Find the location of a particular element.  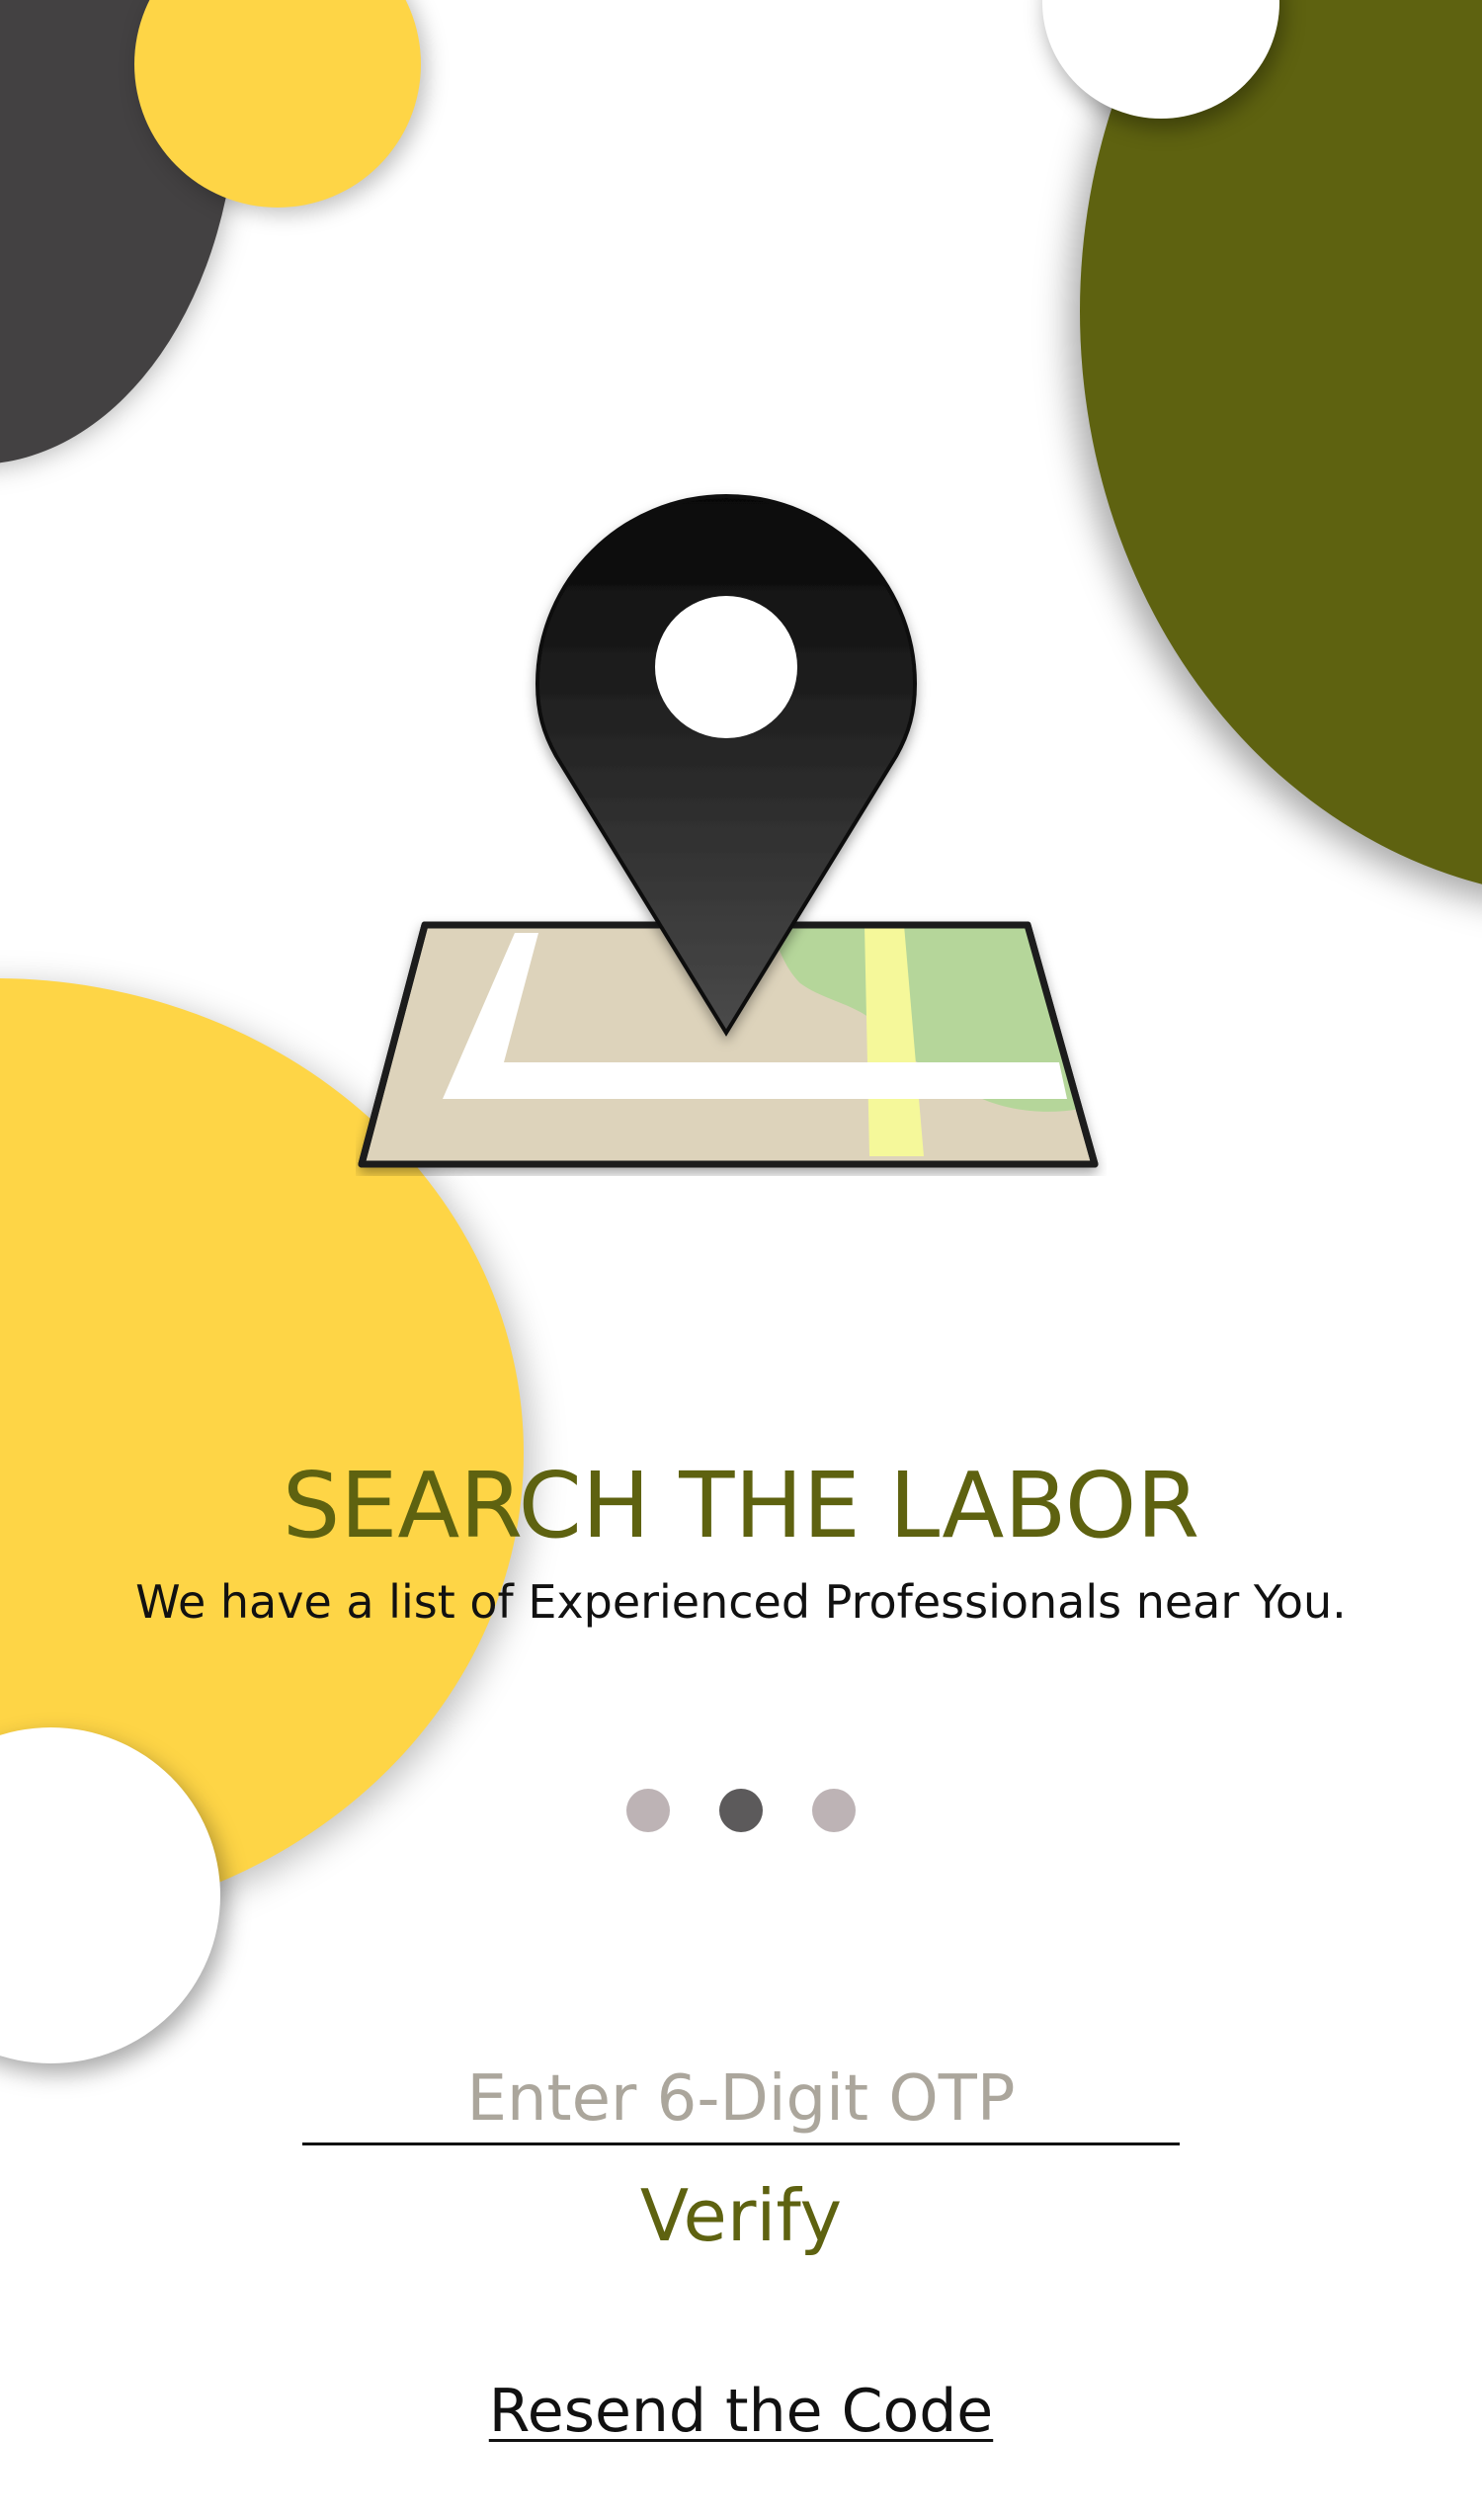

map-location-pin-icon is located at coordinates (728, 830).